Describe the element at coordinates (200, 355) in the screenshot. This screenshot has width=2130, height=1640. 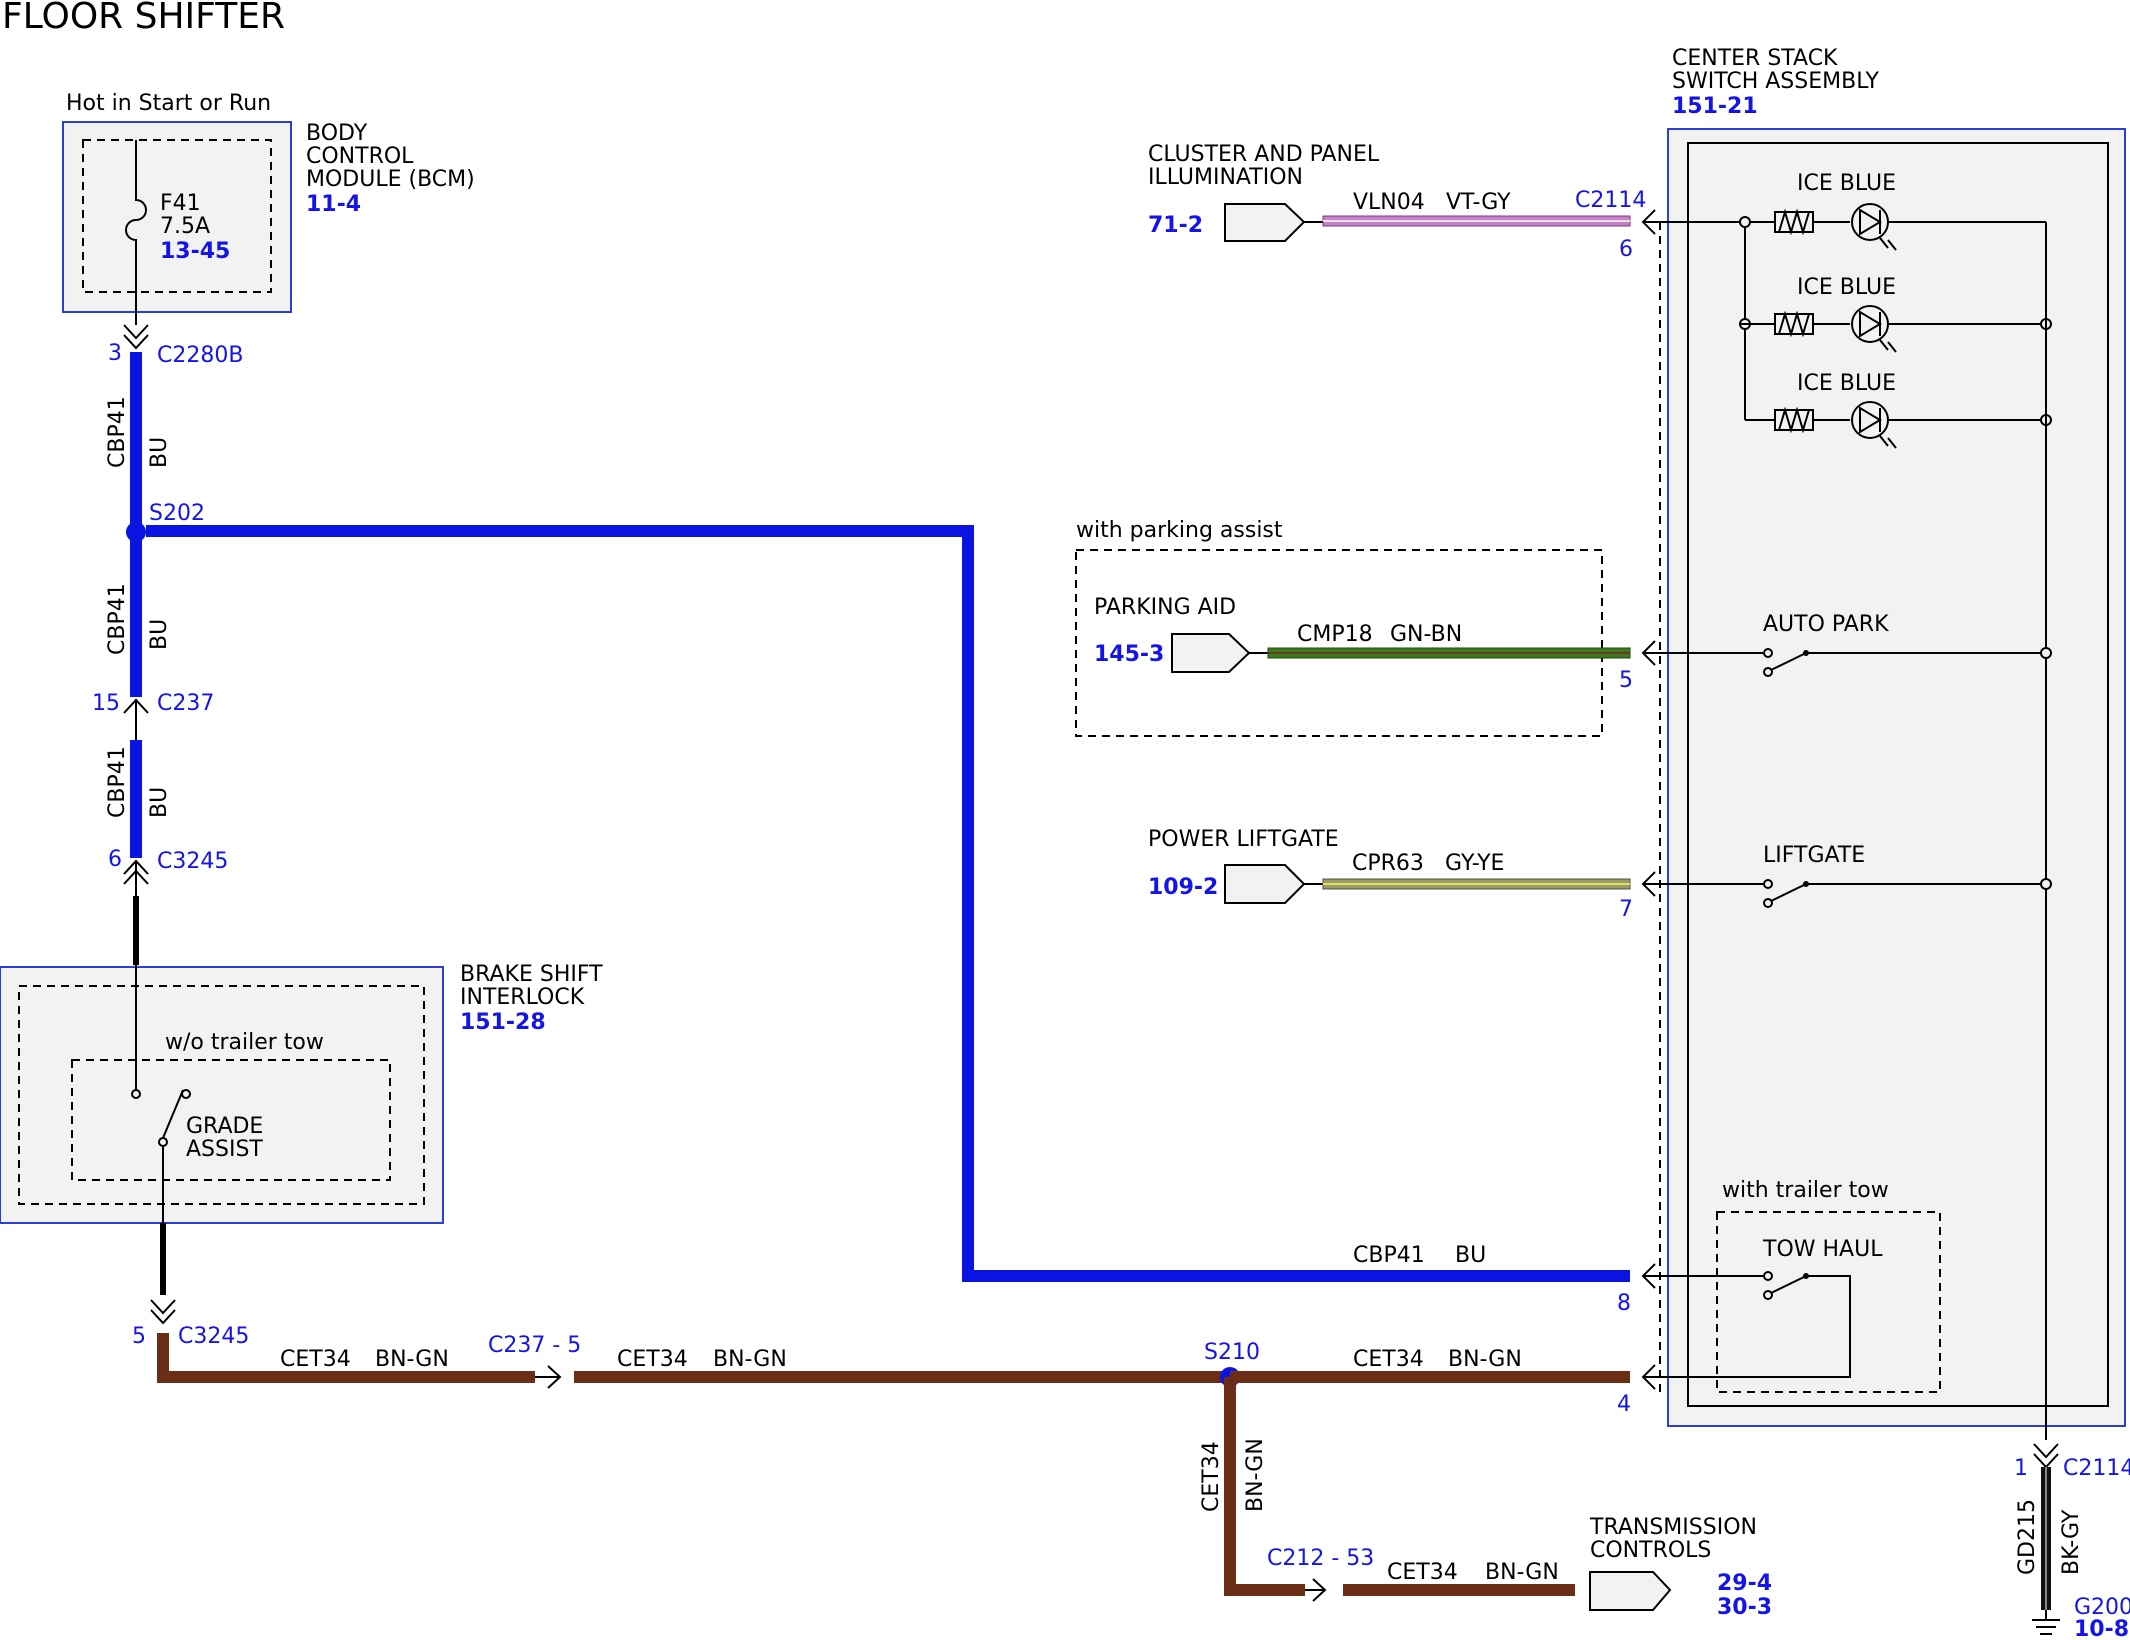
I see `c2280b-label: C2280B` at that location.